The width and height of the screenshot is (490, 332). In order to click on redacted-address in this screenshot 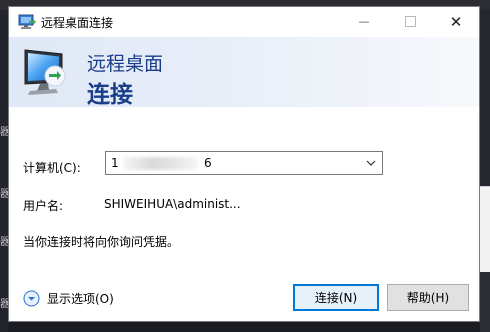, I will do `click(161, 163)`.